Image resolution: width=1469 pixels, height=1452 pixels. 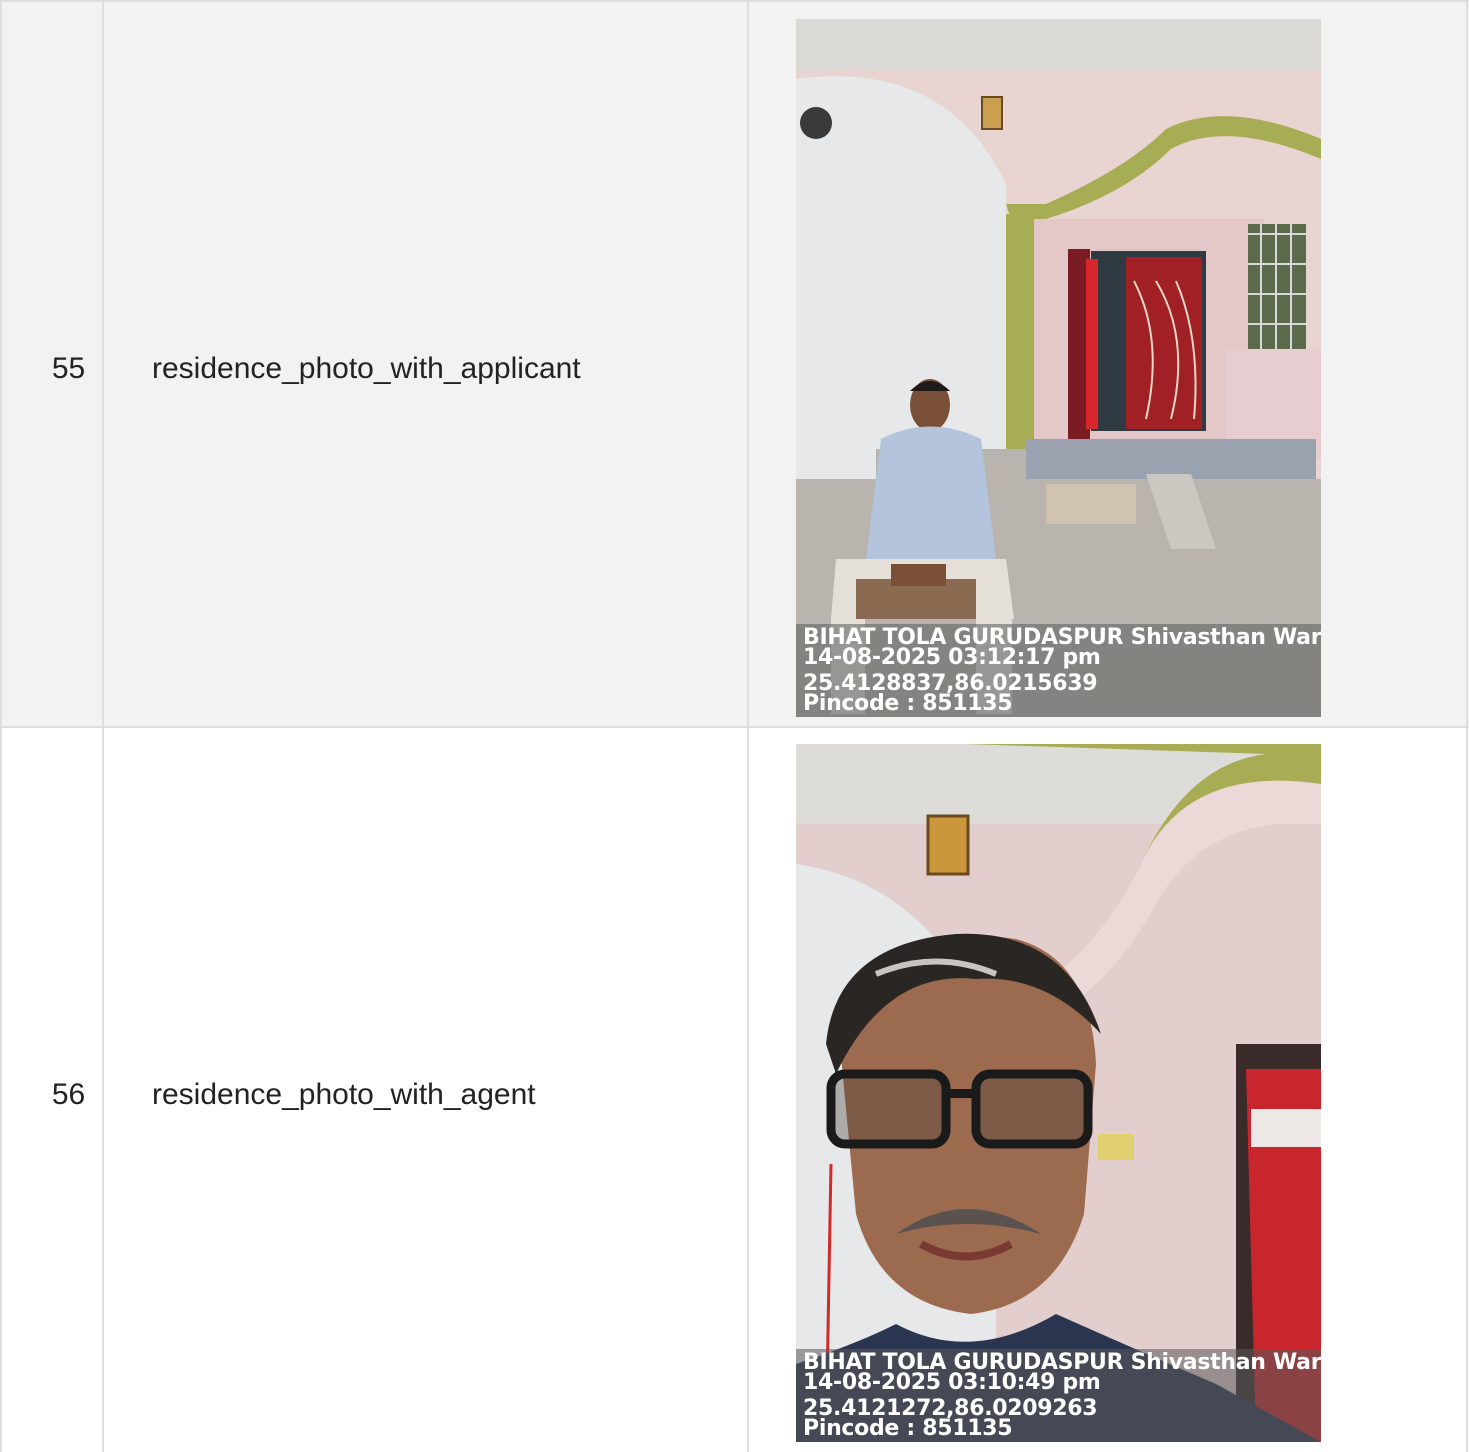 I want to click on serial-number-cell: 55, so click(x=68, y=368).